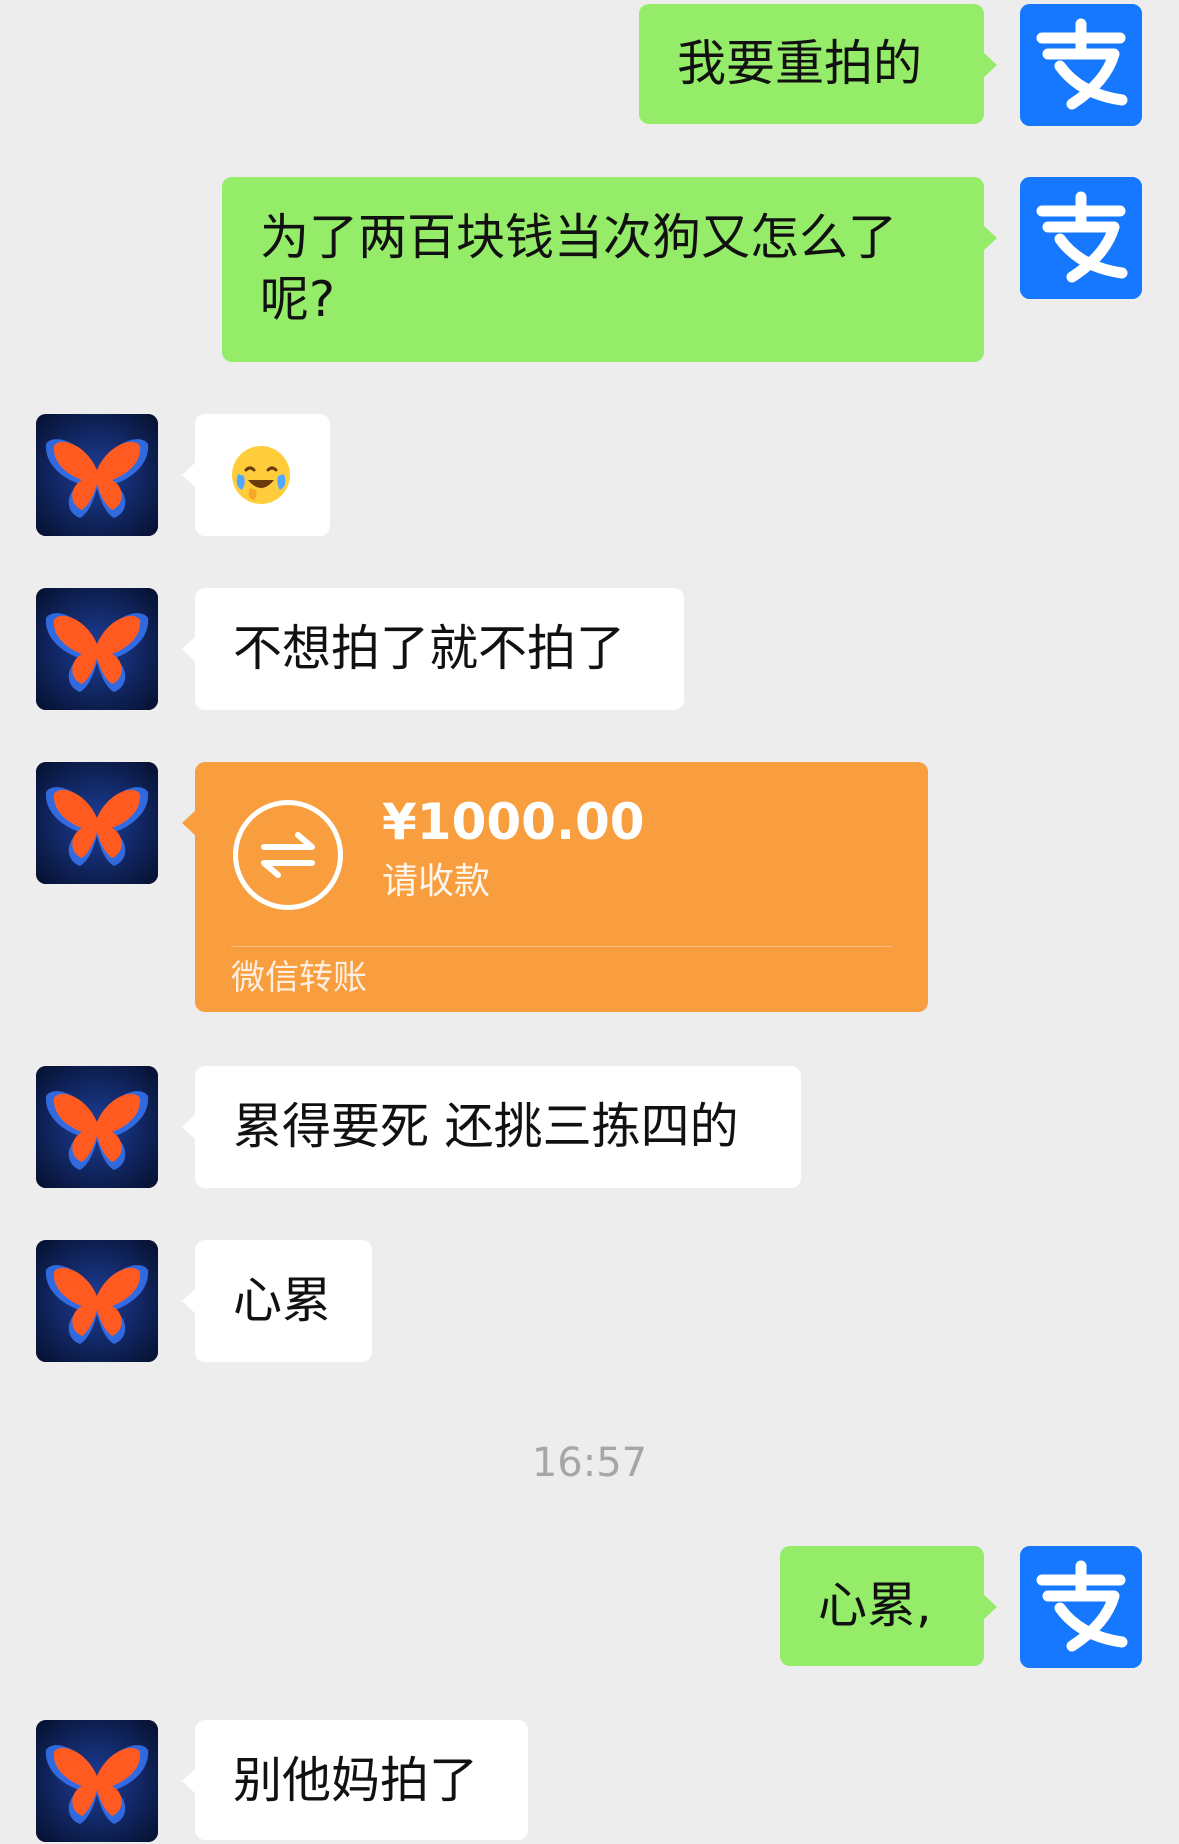  Describe the element at coordinates (261, 475) in the screenshot. I see `rolling-on-floor-laughing-crying-emoji` at that location.